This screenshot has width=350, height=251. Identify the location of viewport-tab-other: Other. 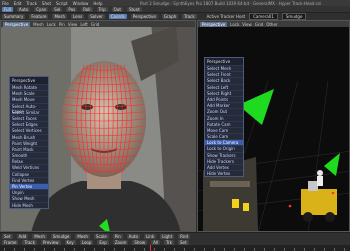
(271, 24).